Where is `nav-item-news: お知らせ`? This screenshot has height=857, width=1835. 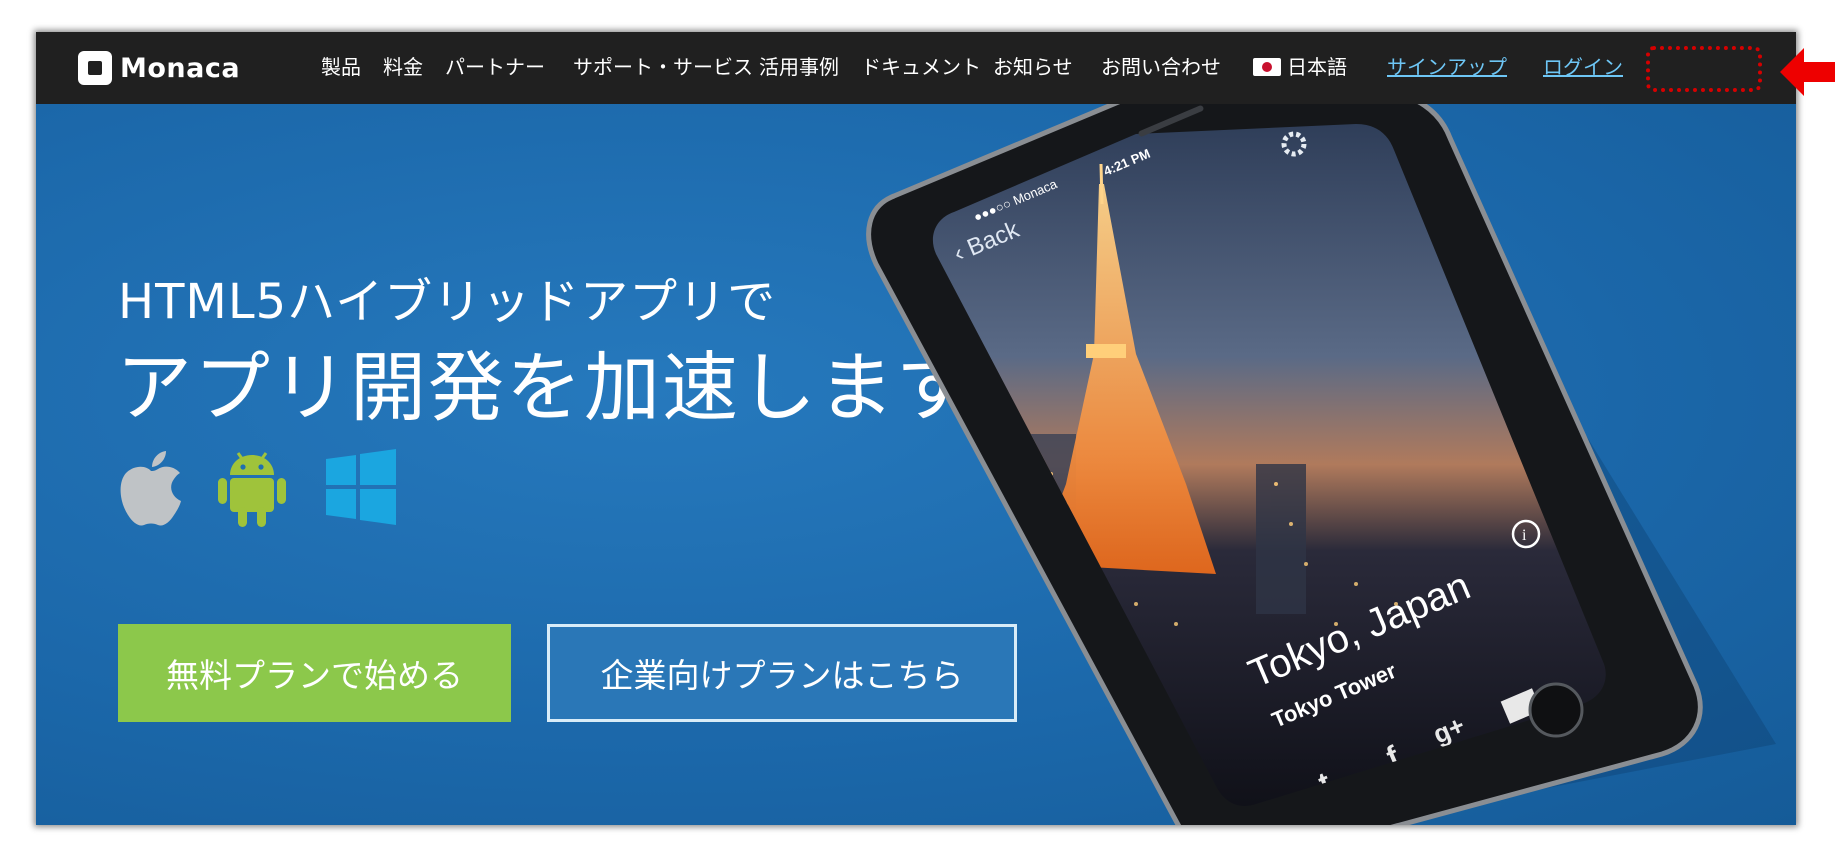
nav-item-news: お知らせ is located at coordinates (1033, 67).